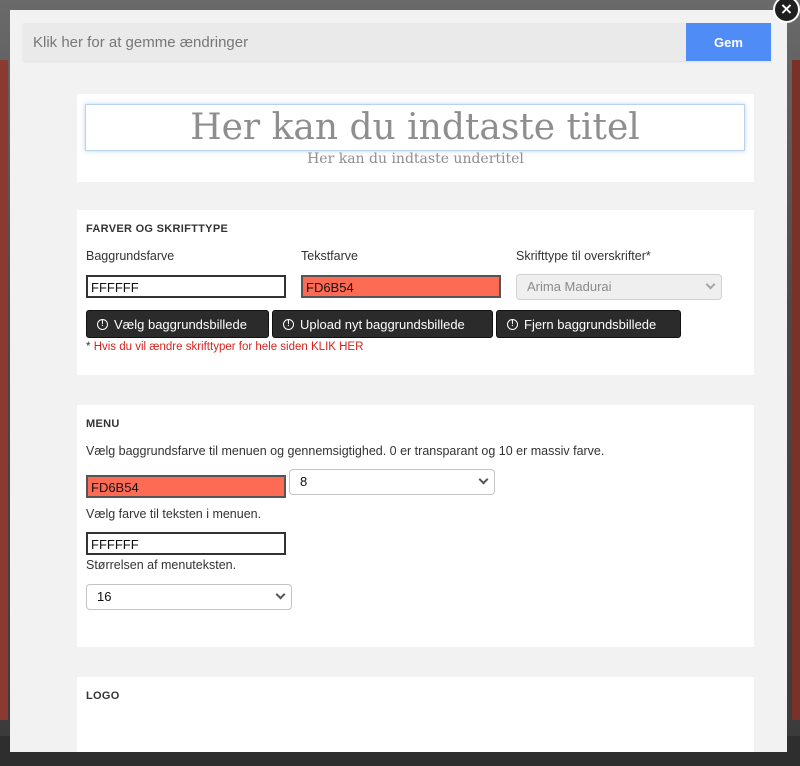 Image resolution: width=800 pixels, height=766 pixels. What do you see at coordinates (401, 286) in the screenshot?
I see `text-color-field: FD6B54` at bounding box center [401, 286].